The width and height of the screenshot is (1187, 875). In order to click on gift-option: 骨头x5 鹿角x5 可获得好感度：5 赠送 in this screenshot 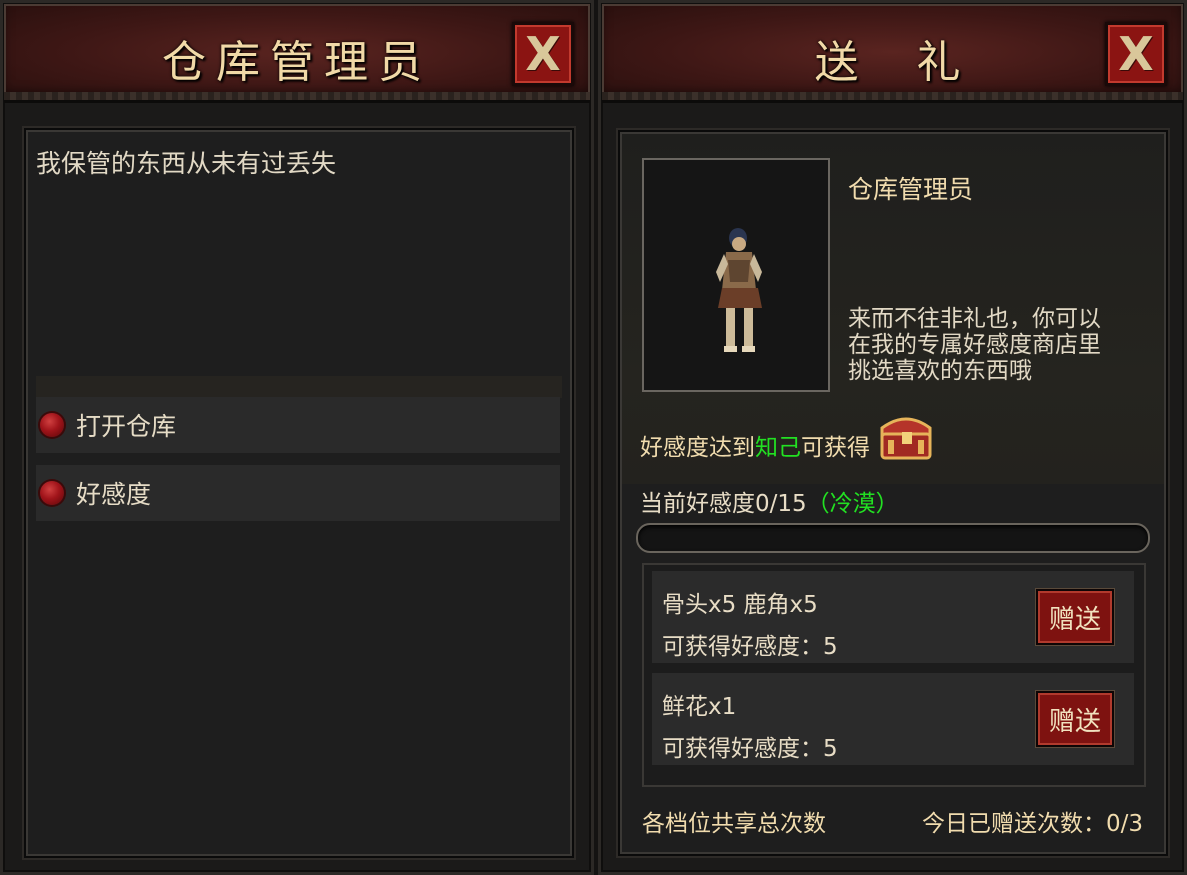, I will do `click(893, 617)`.